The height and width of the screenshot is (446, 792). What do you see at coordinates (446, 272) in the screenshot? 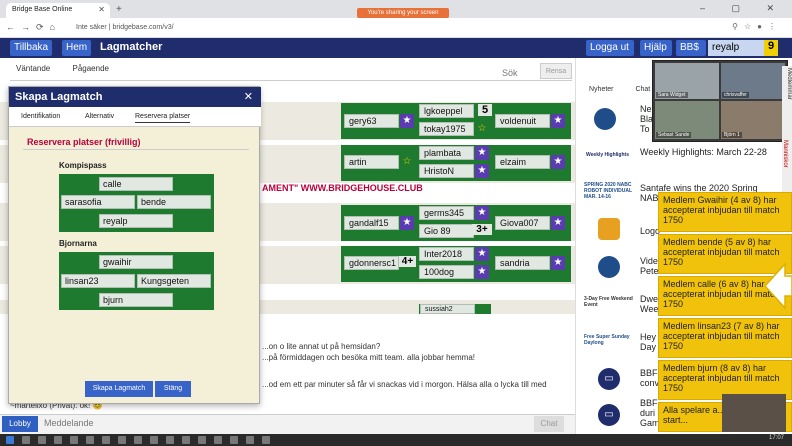
I see `player-south: 100dog` at bounding box center [446, 272].